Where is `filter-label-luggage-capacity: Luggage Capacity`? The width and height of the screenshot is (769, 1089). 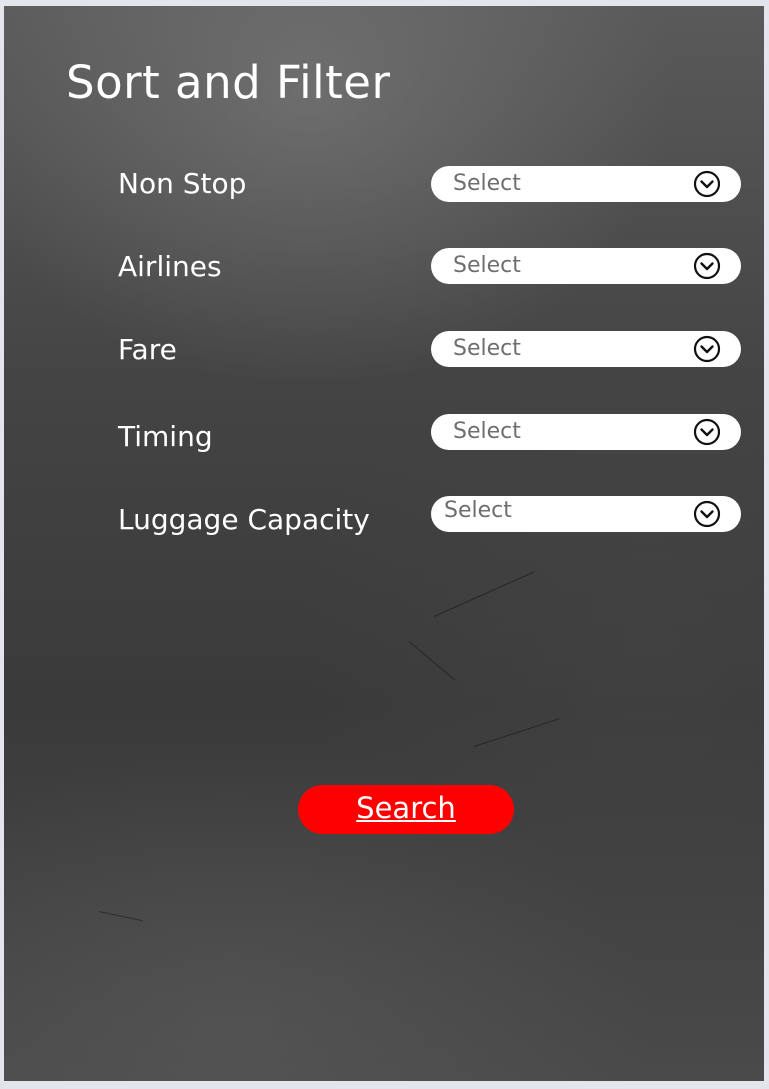 filter-label-luggage-capacity: Luggage Capacity is located at coordinates (244, 519).